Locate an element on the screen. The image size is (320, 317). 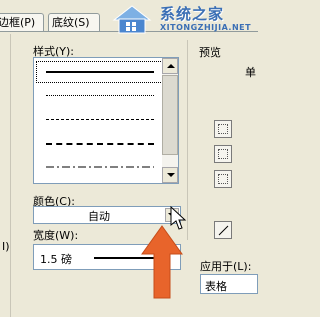
width-value: 1.5 磅 is located at coordinates (56, 259).